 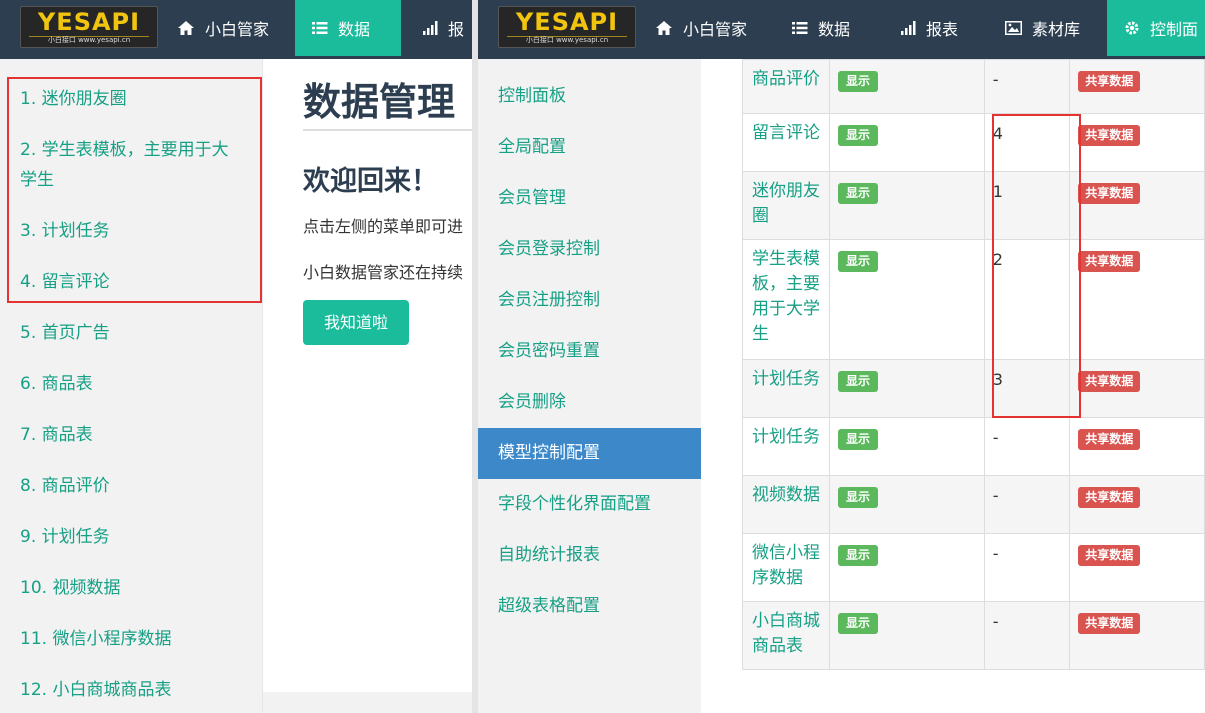 I want to click on image-icon, so click(x=1013, y=28).